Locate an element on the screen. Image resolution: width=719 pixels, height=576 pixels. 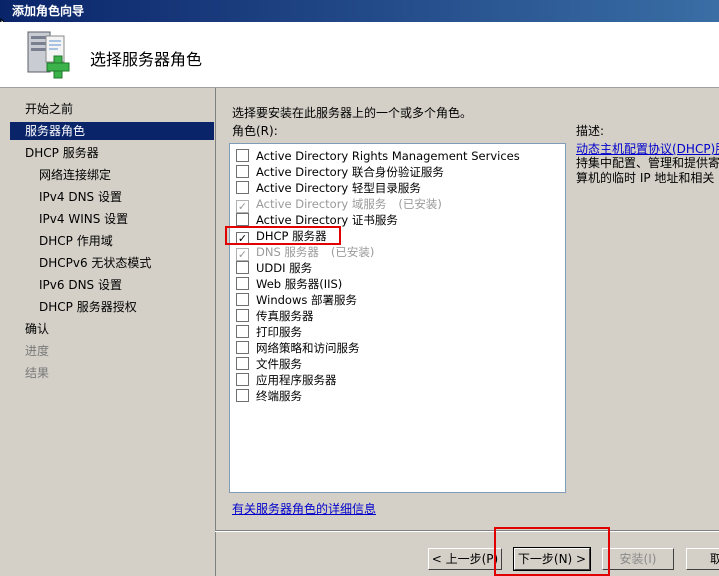
install-button: 安装(I) is located at coordinates (638, 559).